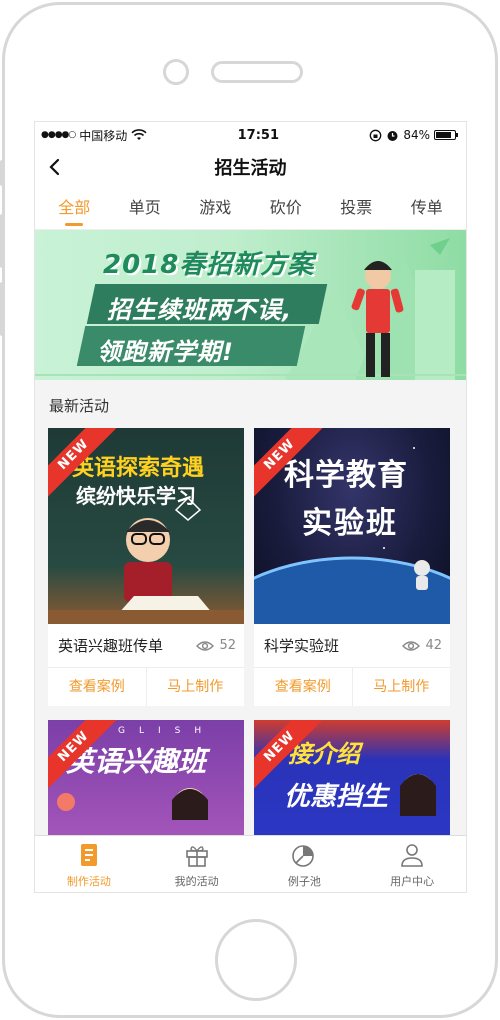 Image resolution: width=500 pixels, height=1020 pixels. What do you see at coordinates (227, 645) in the screenshot?
I see `view-count-value: 52` at bounding box center [227, 645].